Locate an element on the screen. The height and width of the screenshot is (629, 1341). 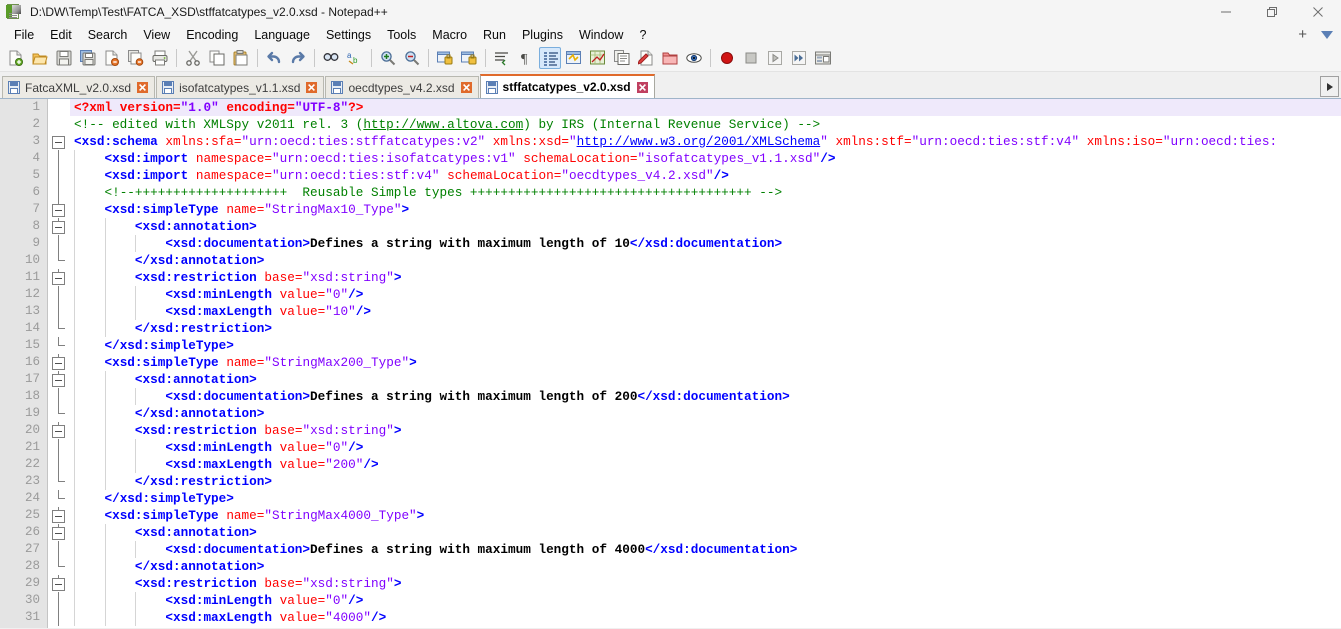
zoom-in-icon is located at coordinates (388, 58).